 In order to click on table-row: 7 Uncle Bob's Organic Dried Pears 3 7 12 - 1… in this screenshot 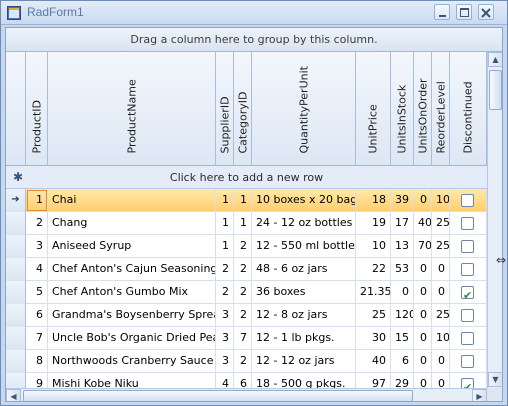, I will do `click(246, 338)`.